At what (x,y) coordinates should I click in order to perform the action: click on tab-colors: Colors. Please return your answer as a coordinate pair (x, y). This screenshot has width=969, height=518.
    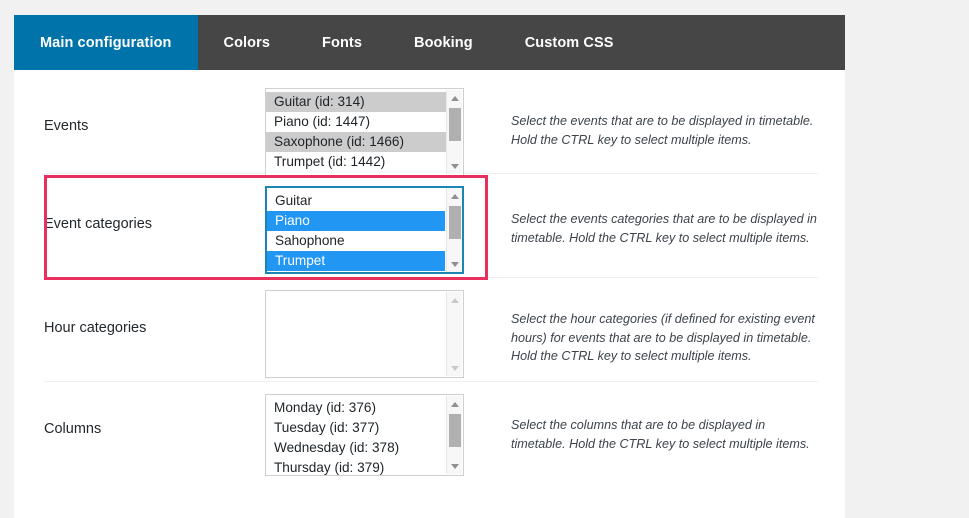
    Looking at the image, I should click on (247, 42).